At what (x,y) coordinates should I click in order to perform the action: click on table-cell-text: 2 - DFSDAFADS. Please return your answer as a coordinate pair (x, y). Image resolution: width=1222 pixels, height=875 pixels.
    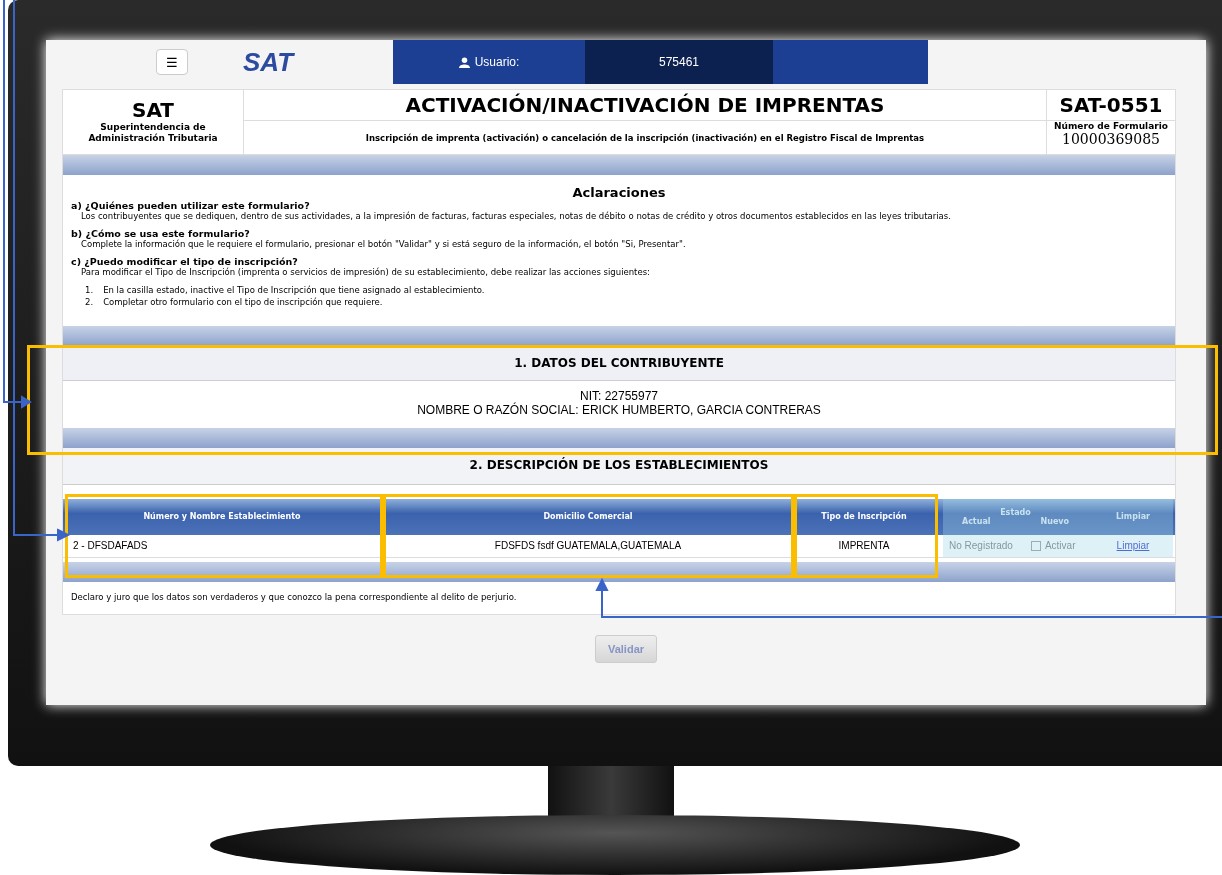
    Looking at the image, I should click on (110, 546).